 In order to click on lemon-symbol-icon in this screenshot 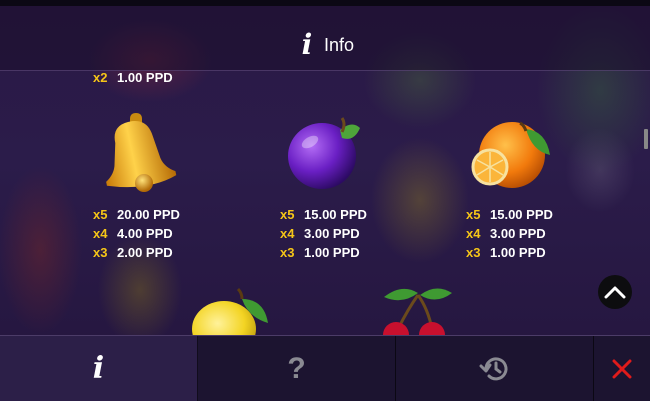, I will do `click(230, 311)`.